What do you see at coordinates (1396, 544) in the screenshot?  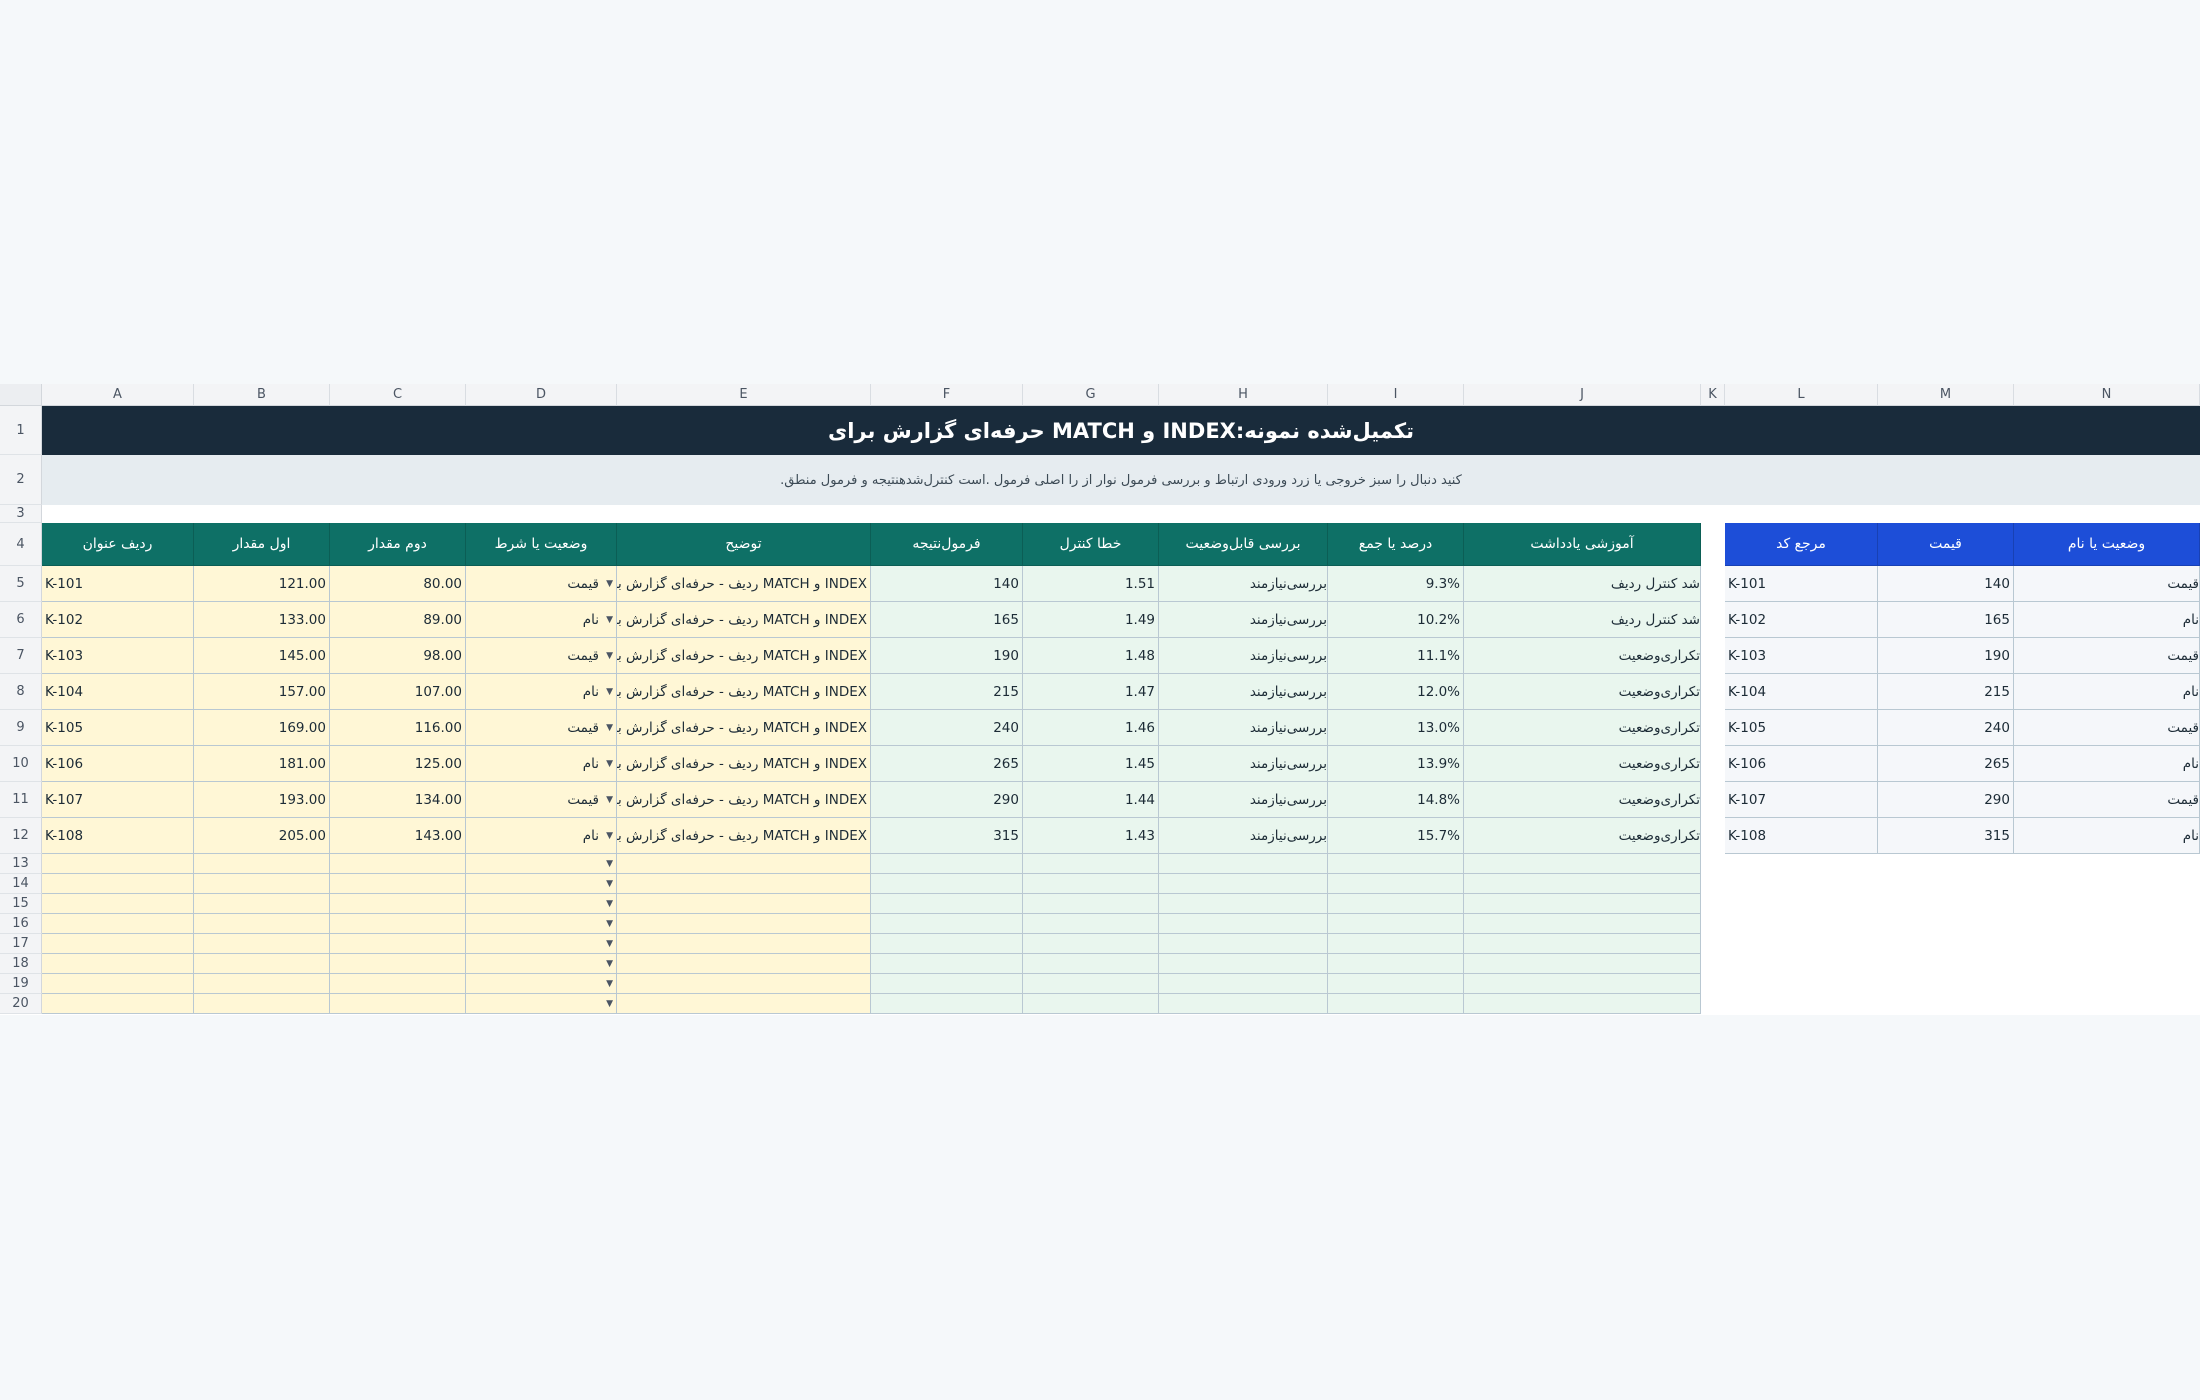 I see `table-header: درصد یا جمع` at bounding box center [1396, 544].